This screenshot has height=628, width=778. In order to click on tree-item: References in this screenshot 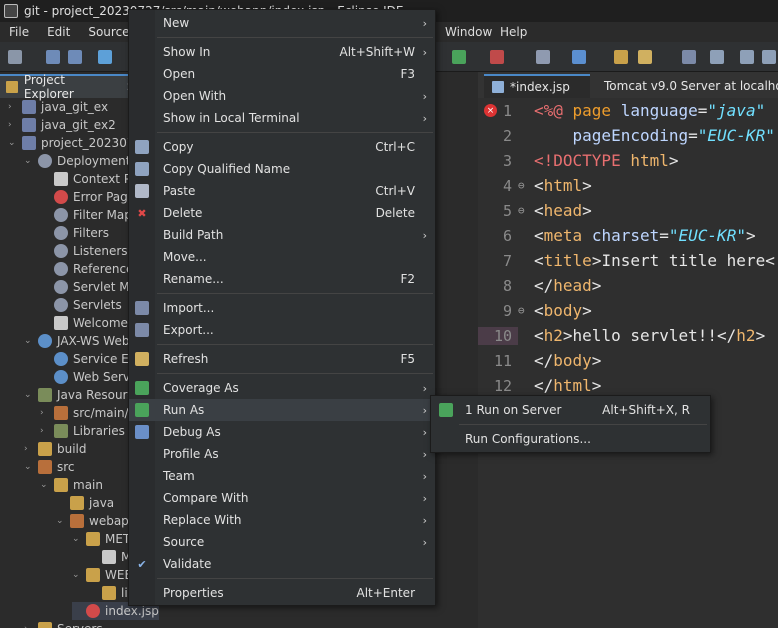, I will do `click(90, 269)`.